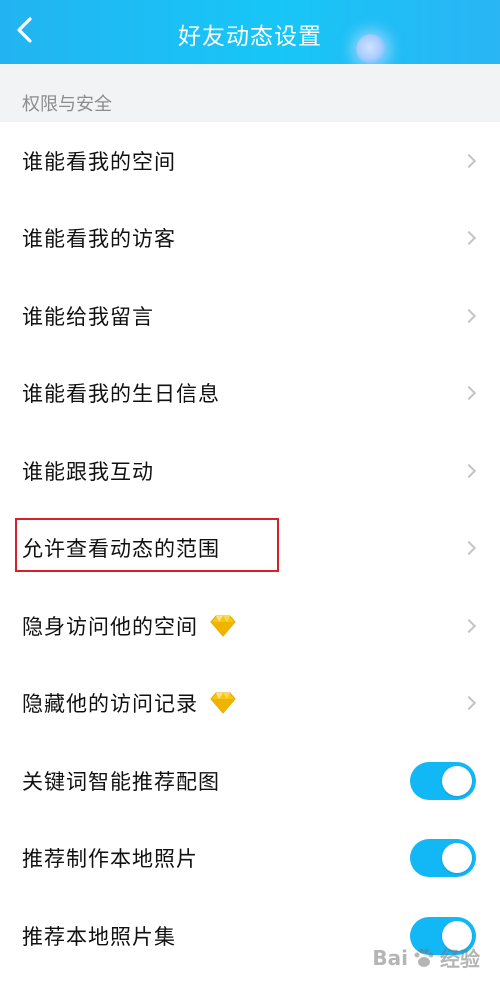 This screenshot has height=984, width=500. I want to click on setting-label: 谁能跟我互动, so click(88, 471).